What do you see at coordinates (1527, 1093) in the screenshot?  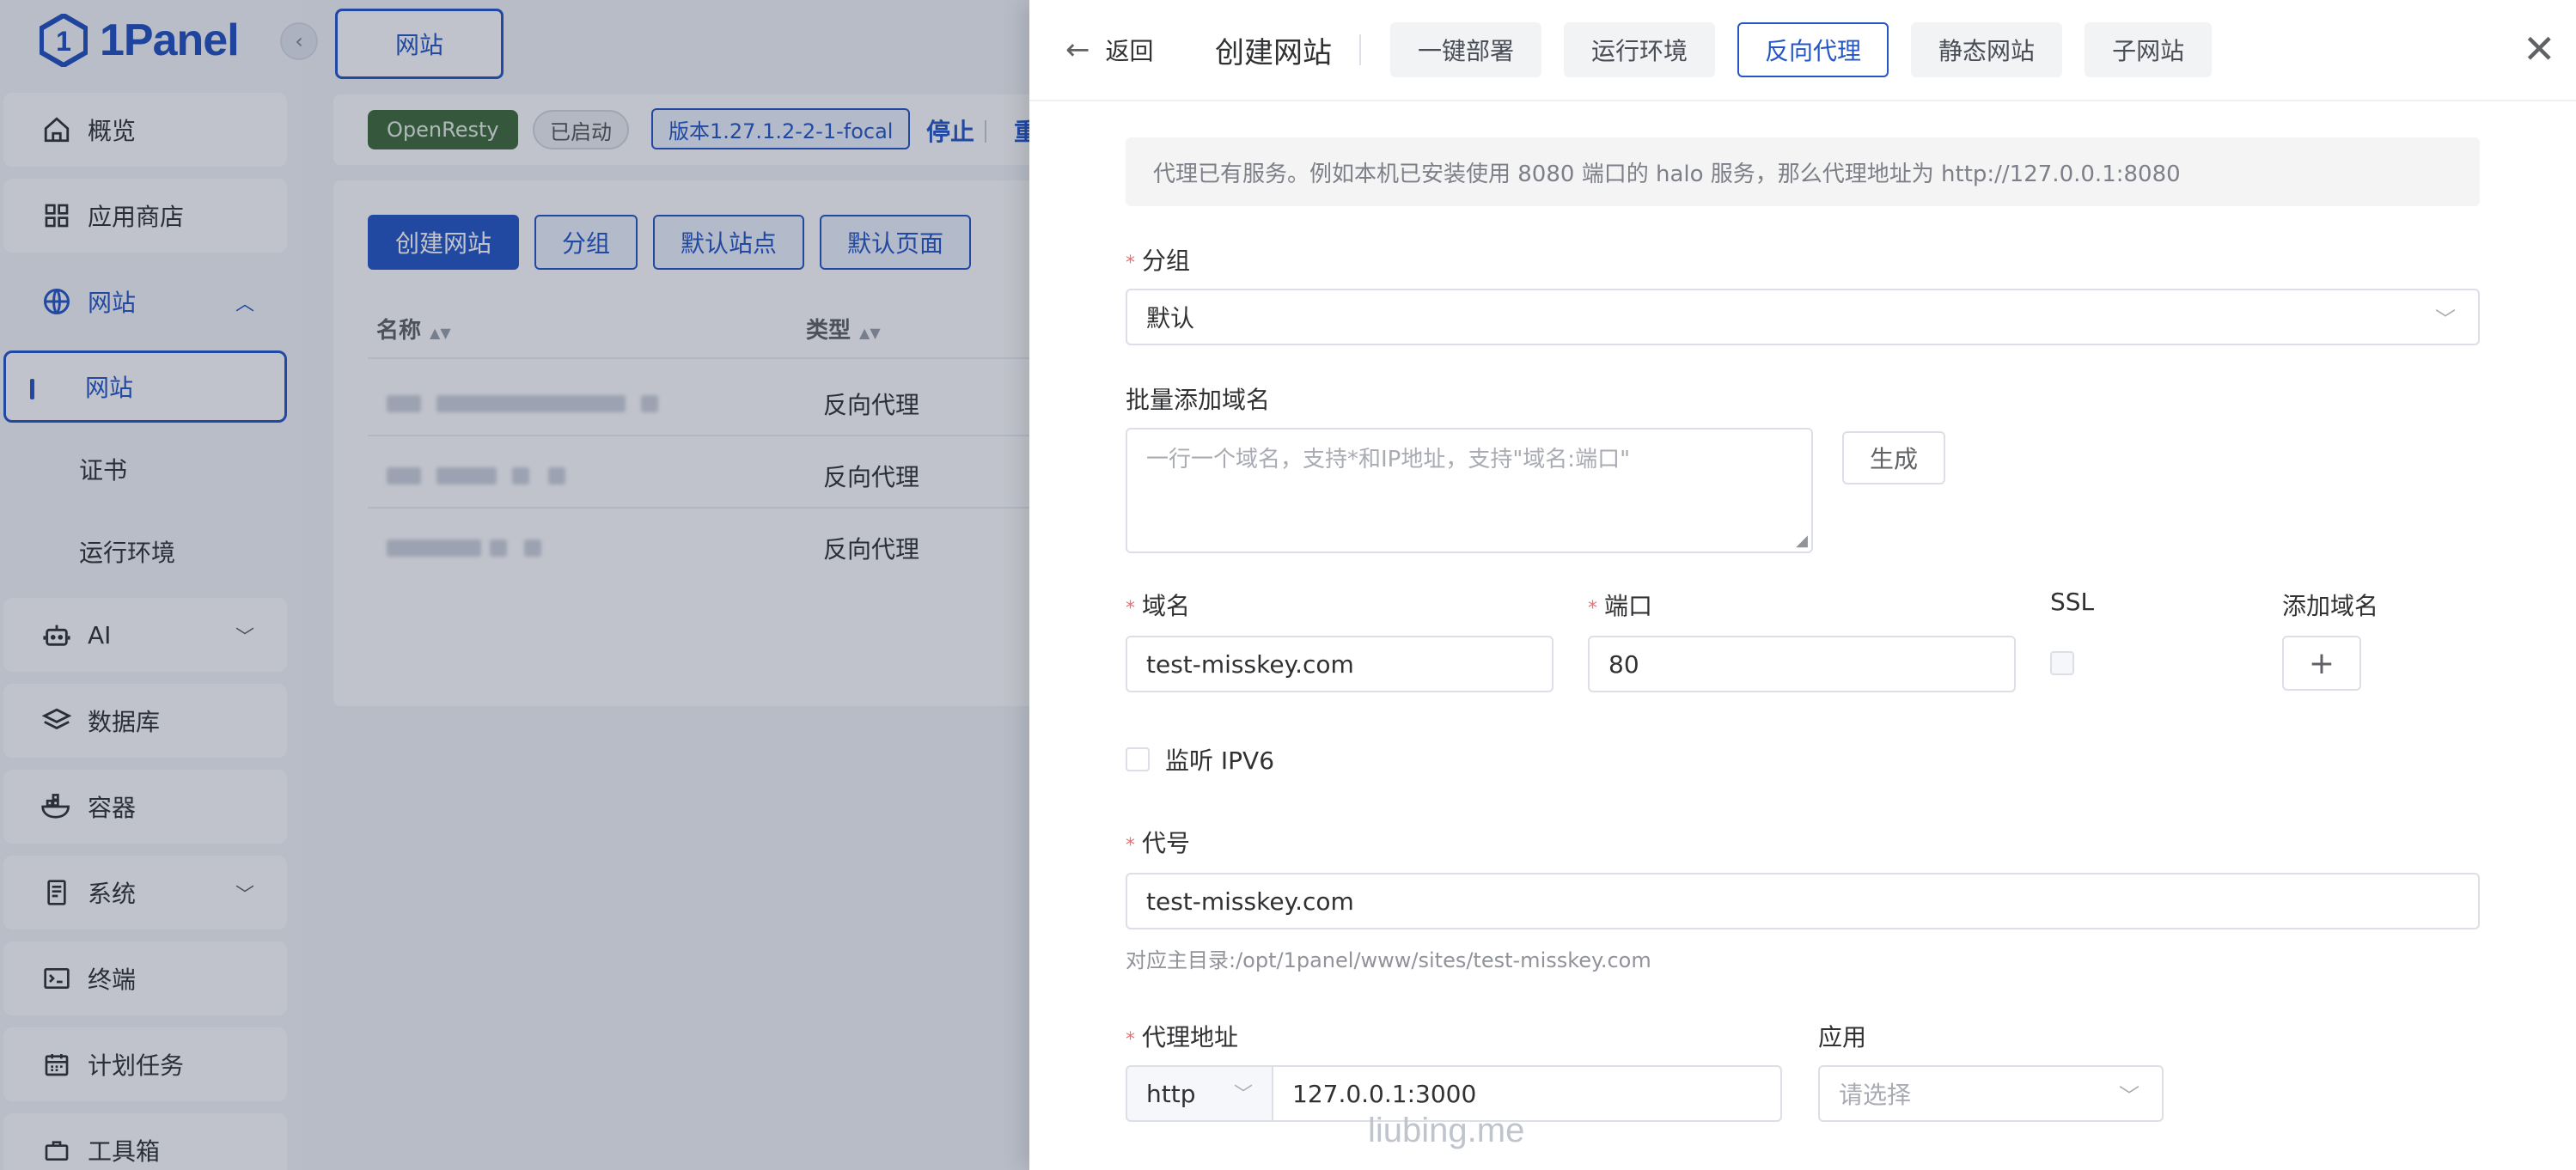 I see `proxy-address-input: 127.0.0.1:3000` at bounding box center [1527, 1093].